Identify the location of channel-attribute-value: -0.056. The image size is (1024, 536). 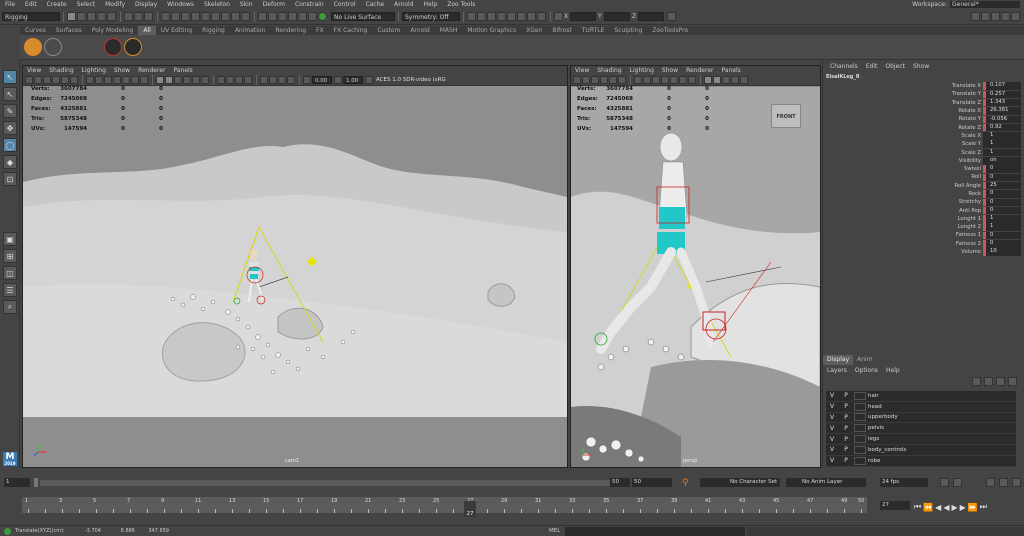
(1002, 119).